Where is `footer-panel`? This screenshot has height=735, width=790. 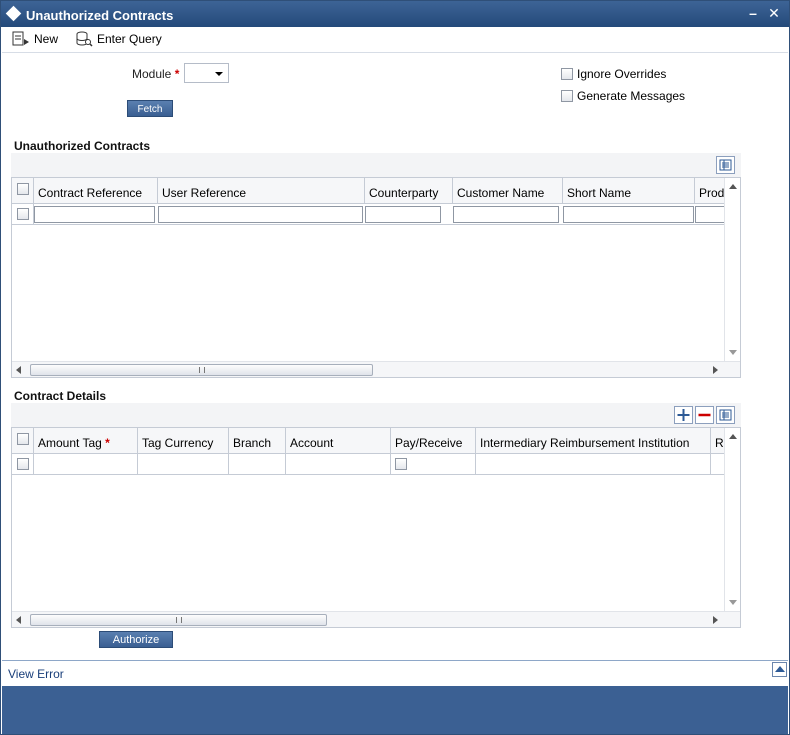 footer-panel is located at coordinates (395, 710).